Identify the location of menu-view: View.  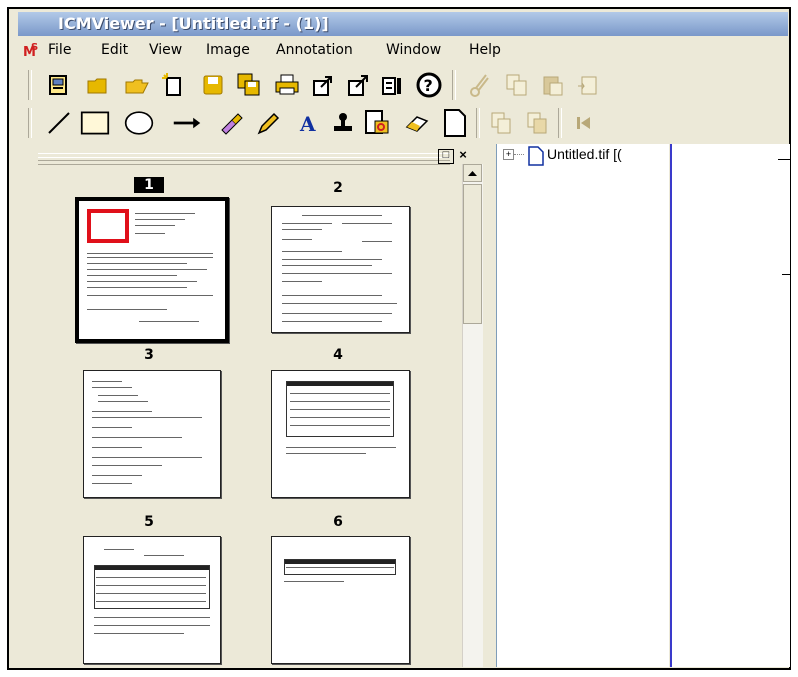
(165, 50).